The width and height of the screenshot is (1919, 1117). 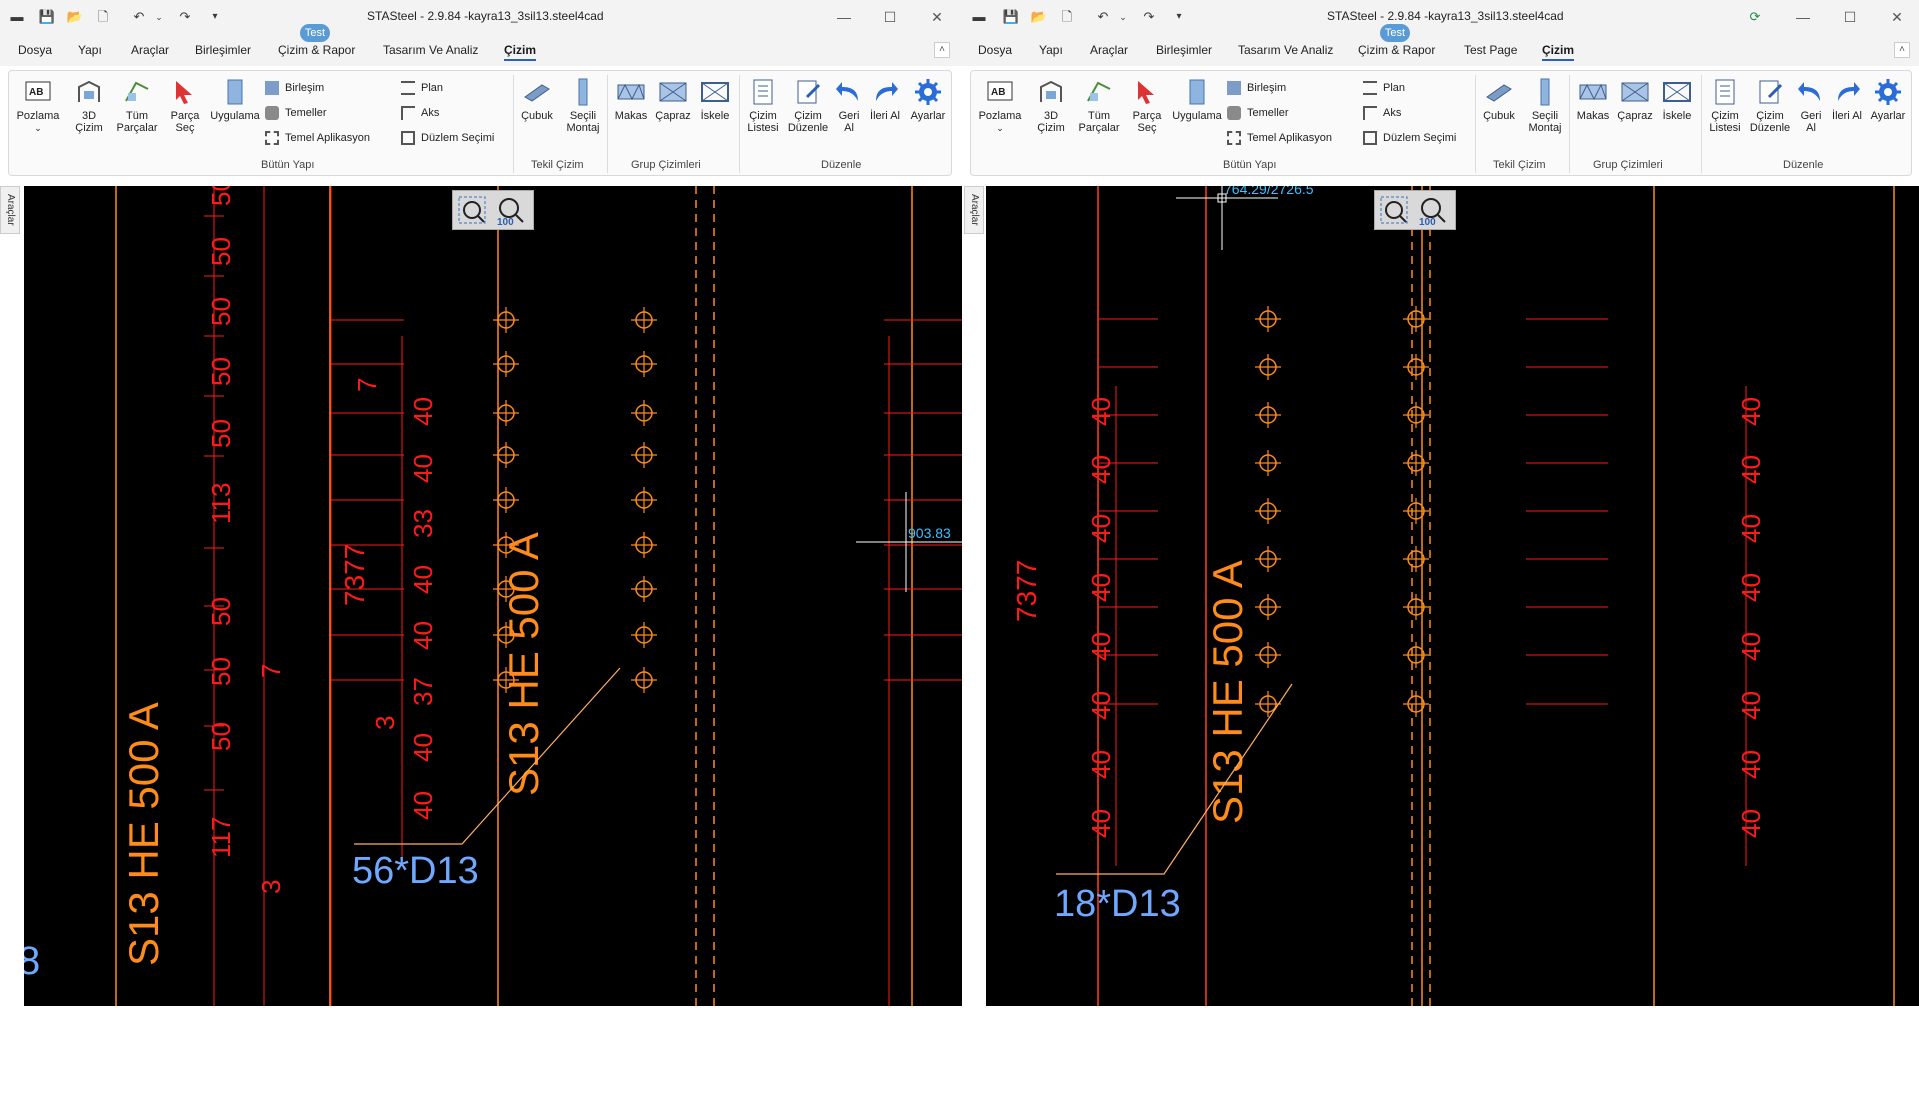 What do you see at coordinates (928, 92) in the screenshot?
I see `gear-icon` at bounding box center [928, 92].